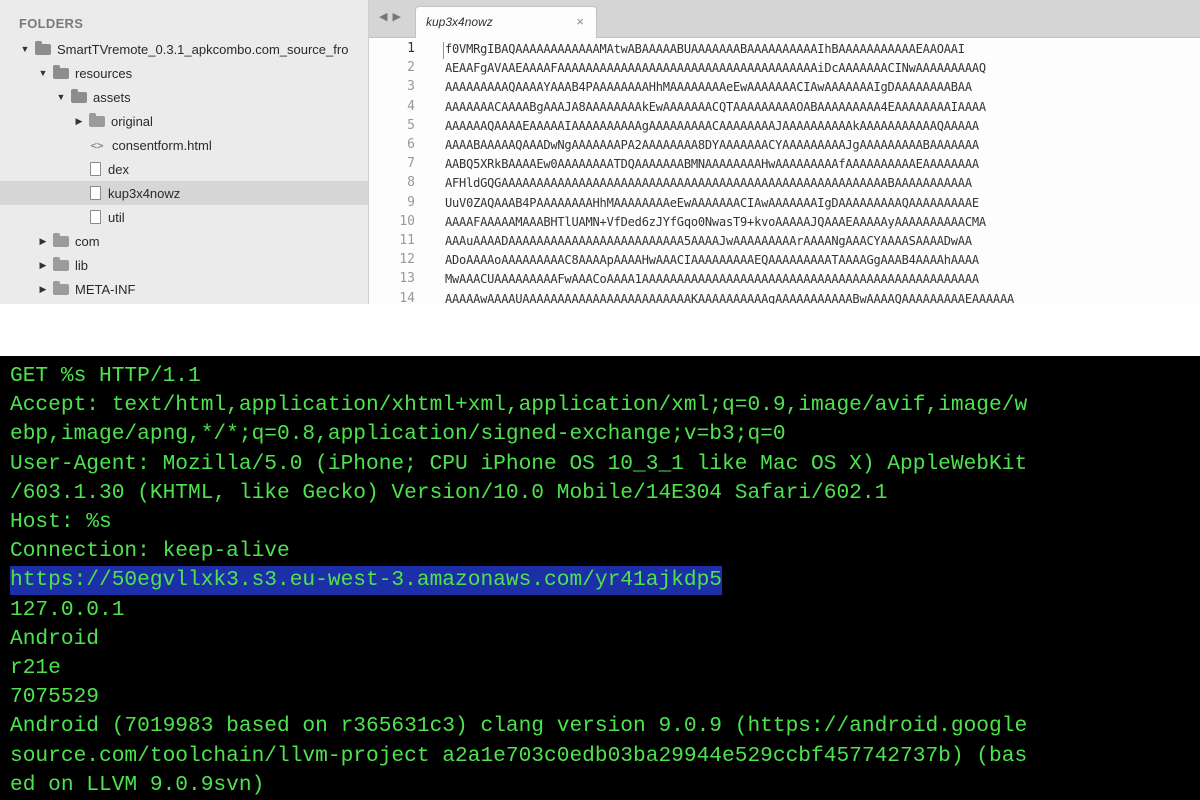  Describe the element at coordinates (184, 289) in the screenshot. I see `tree-item: ▶ META-INF` at that location.